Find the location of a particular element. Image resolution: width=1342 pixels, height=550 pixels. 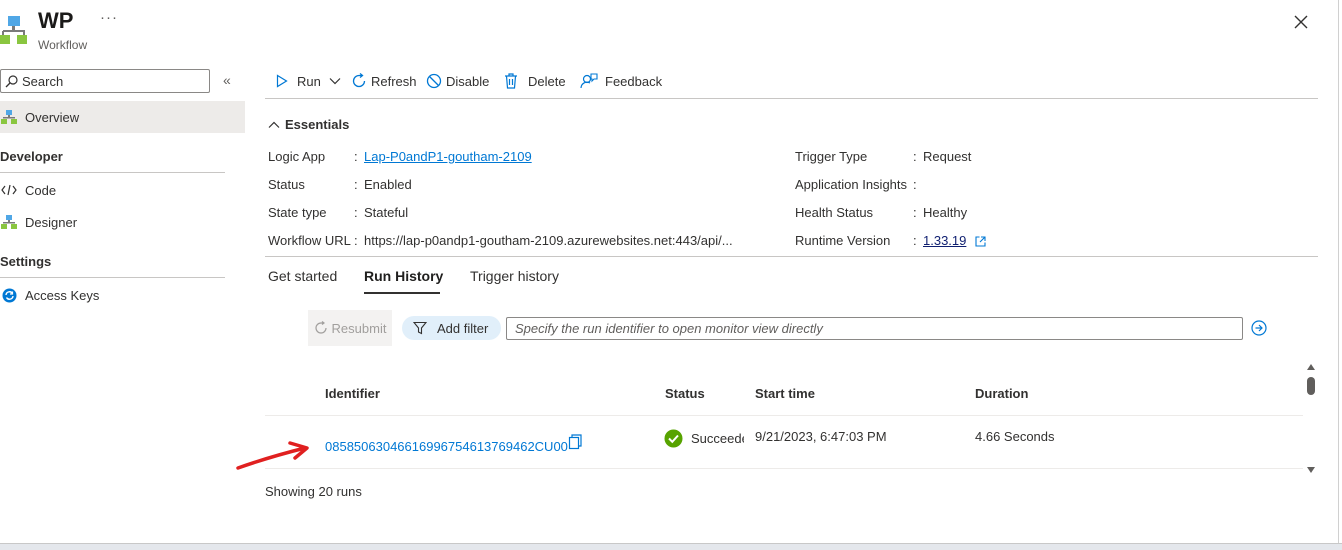

run-button: Run is located at coordinates (311, 81).